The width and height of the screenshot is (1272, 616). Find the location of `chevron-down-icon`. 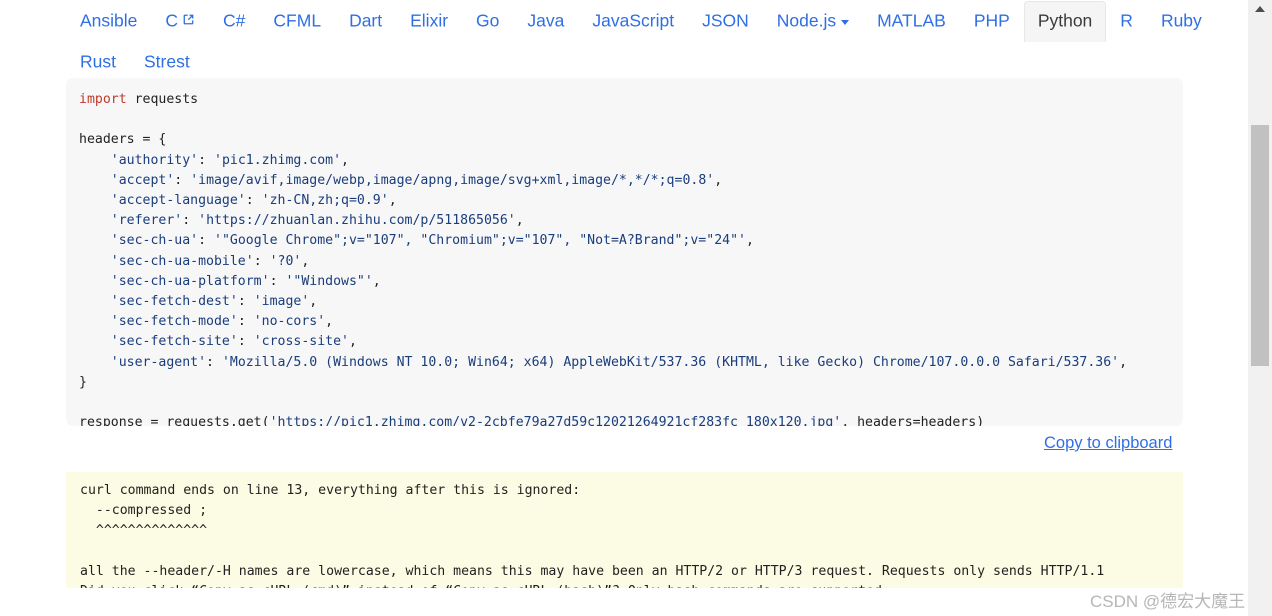

chevron-down-icon is located at coordinates (845, 22).